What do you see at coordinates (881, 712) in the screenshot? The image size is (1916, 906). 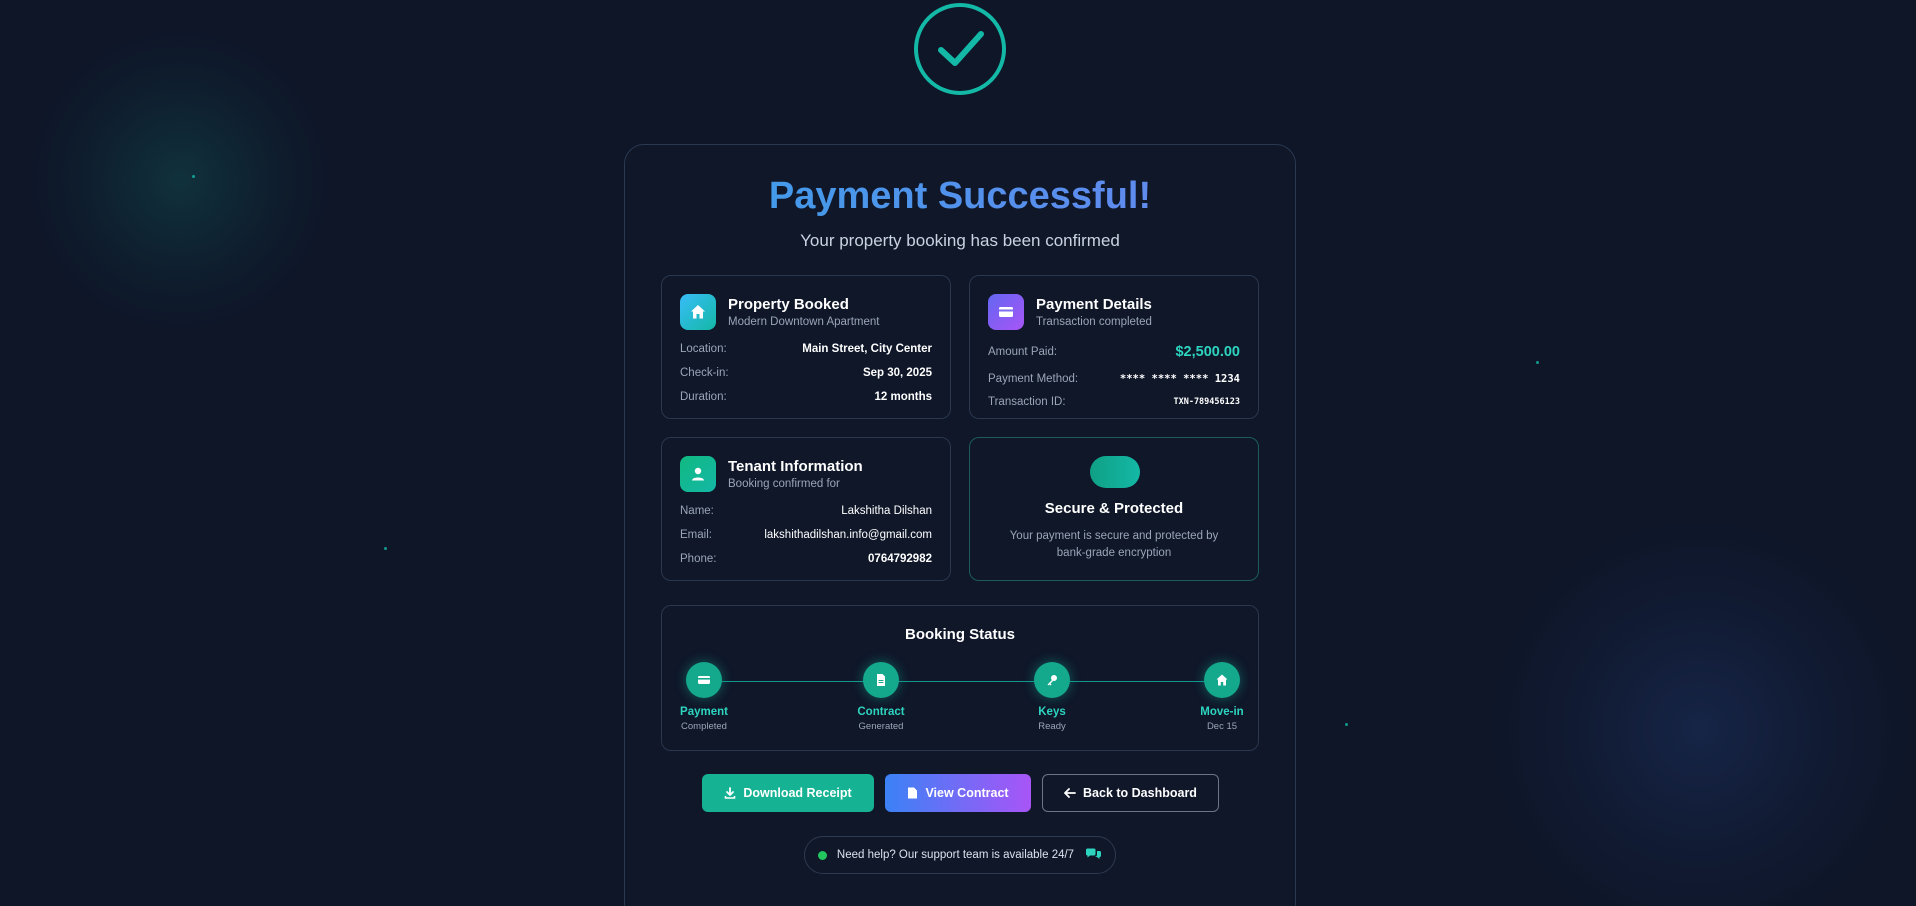 I see `status-step-label: Contract` at bounding box center [881, 712].